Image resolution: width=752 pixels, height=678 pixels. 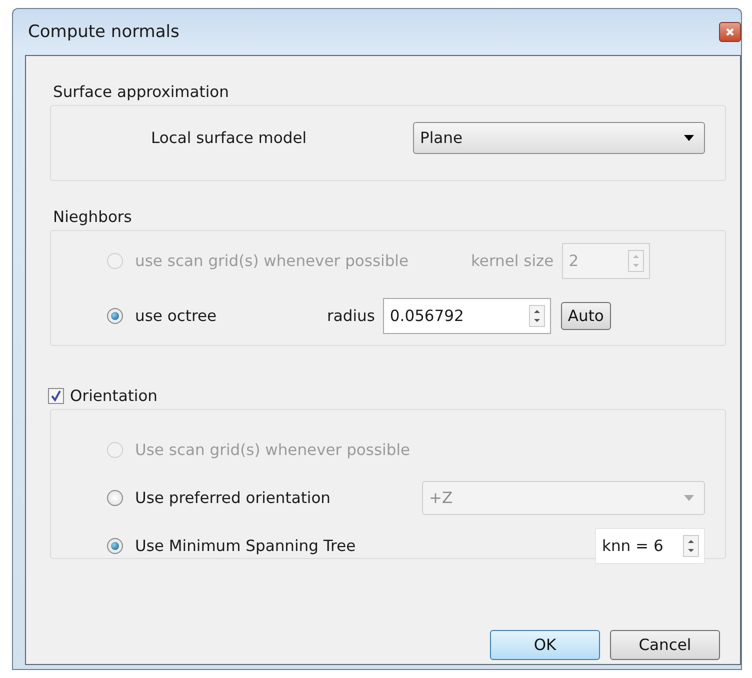 I want to click on radio-label: Use preferred orientation, so click(x=233, y=498).